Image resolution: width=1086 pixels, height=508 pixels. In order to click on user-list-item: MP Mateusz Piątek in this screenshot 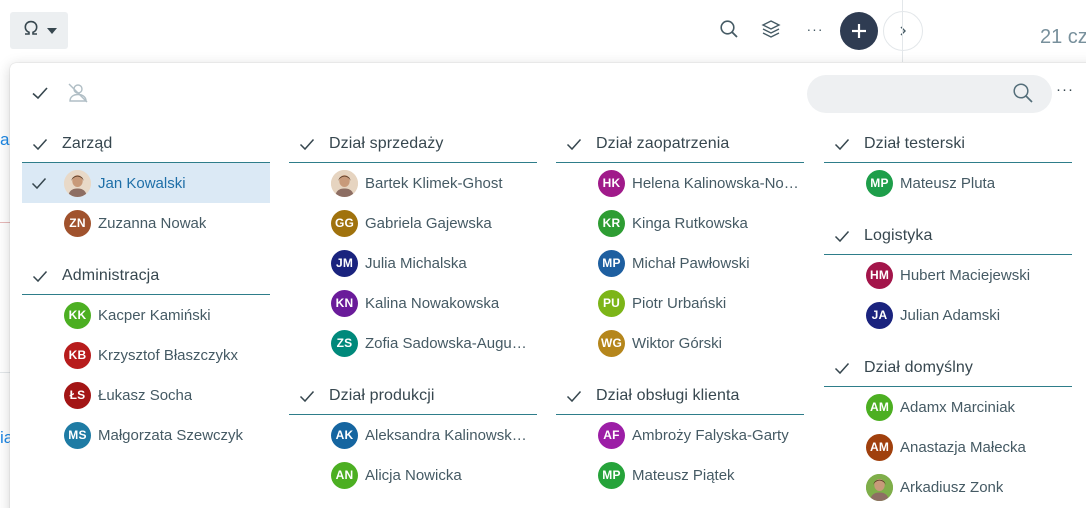, I will do `click(680, 475)`.